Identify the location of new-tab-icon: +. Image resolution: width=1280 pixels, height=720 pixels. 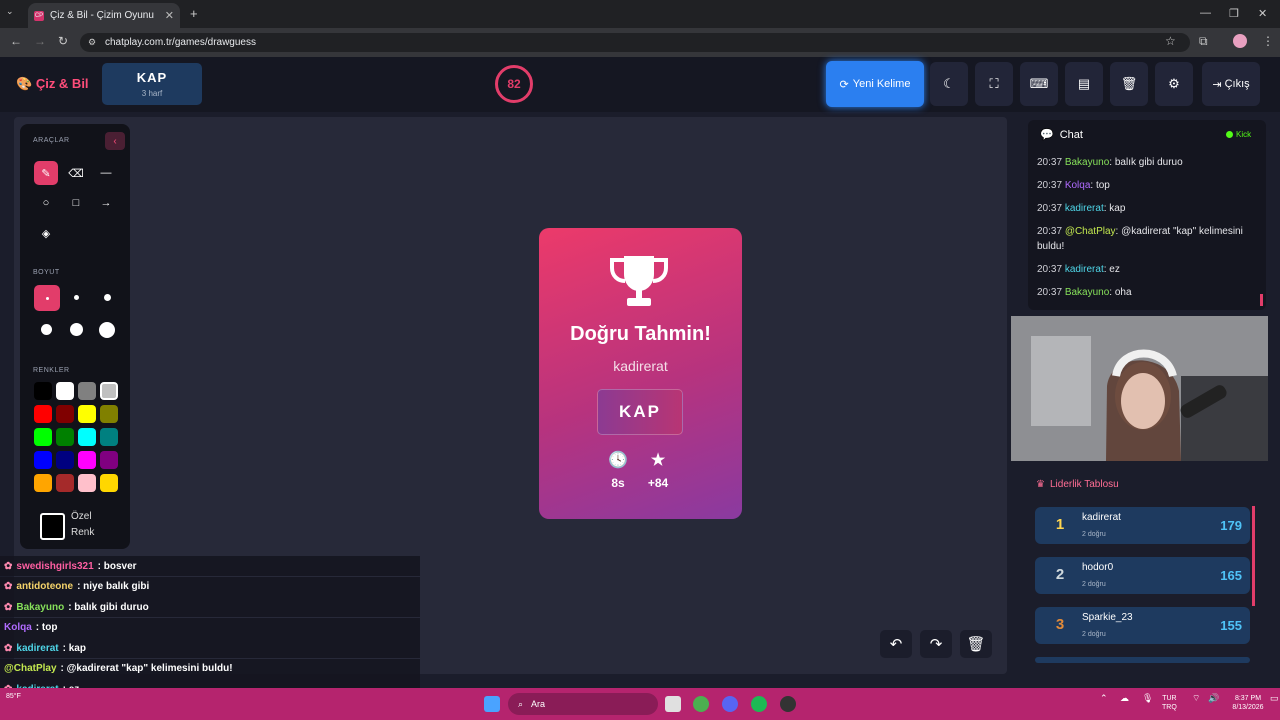
(194, 13).